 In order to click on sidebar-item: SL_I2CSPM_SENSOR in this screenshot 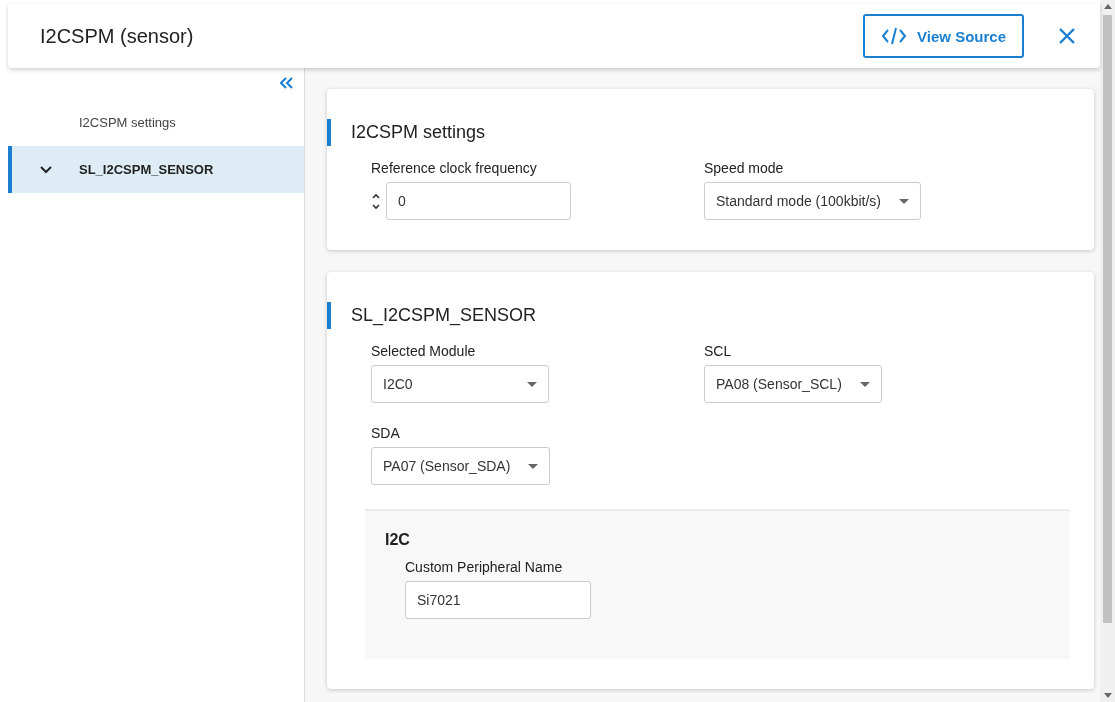, I will do `click(156, 169)`.